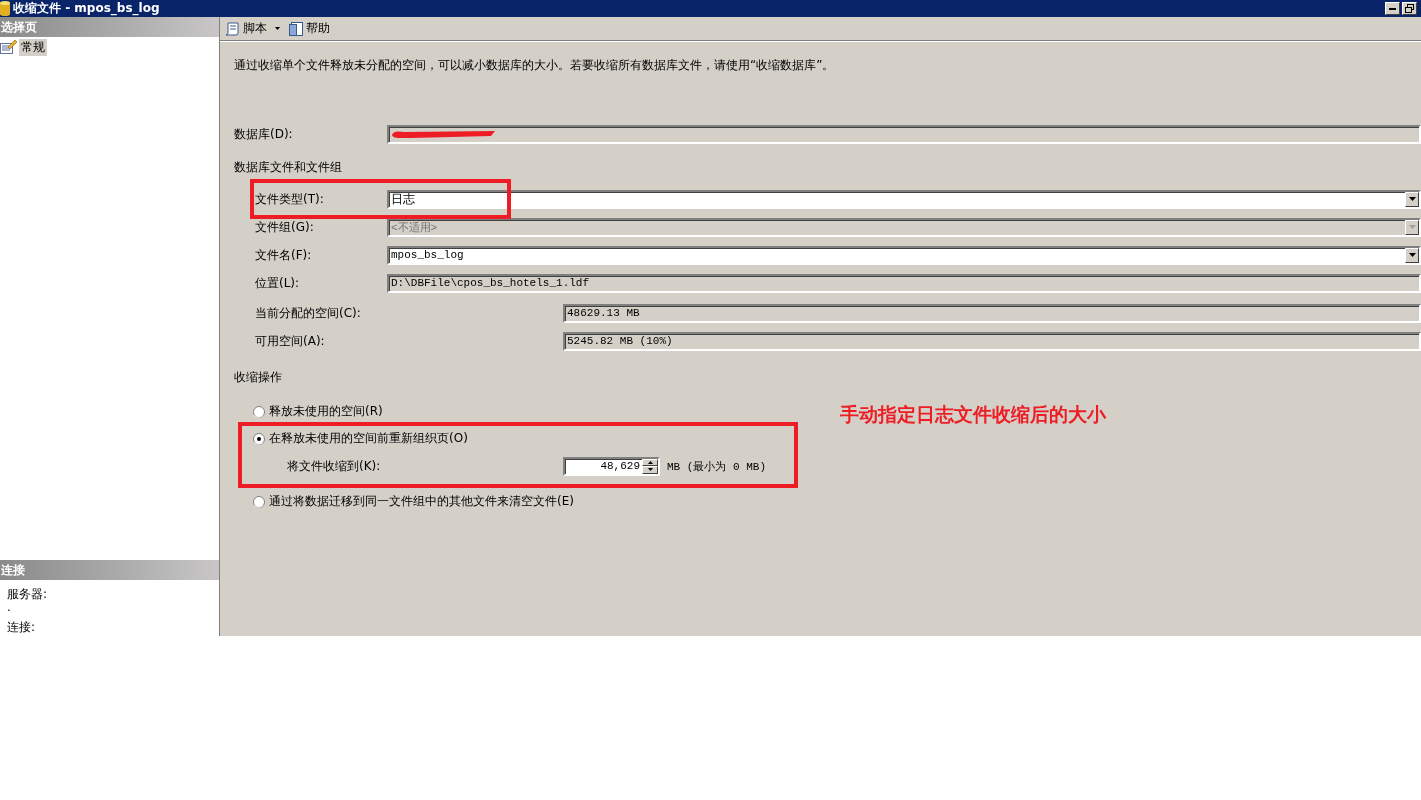 The image size is (1421, 800). I want to click on readonly-field, so click(904, 134).